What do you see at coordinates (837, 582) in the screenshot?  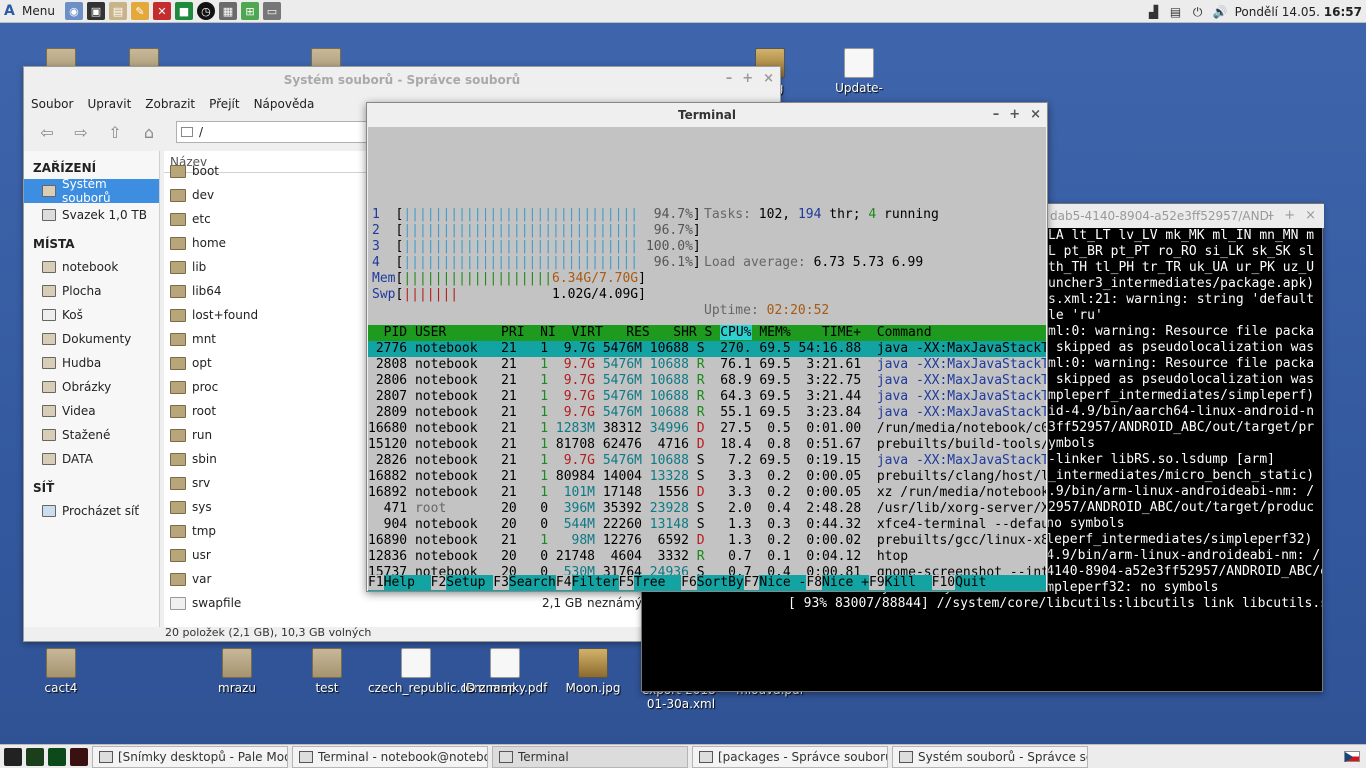 I see `function-key-f8: F8Nice +` at bounding box center [837, 582].